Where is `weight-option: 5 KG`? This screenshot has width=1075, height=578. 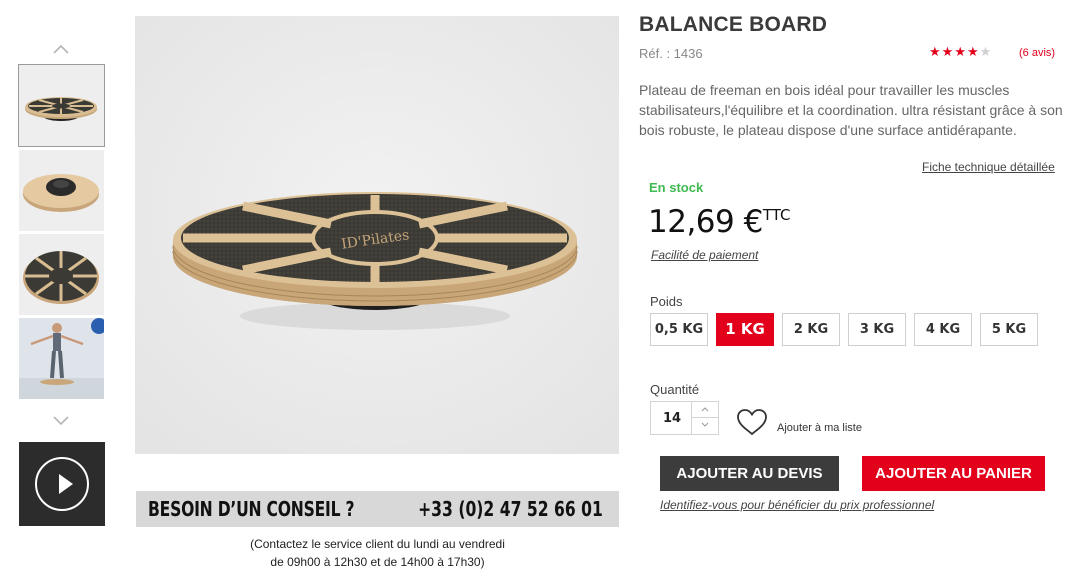
weight-option: 5 KG is located at coordinates (1009, 329).